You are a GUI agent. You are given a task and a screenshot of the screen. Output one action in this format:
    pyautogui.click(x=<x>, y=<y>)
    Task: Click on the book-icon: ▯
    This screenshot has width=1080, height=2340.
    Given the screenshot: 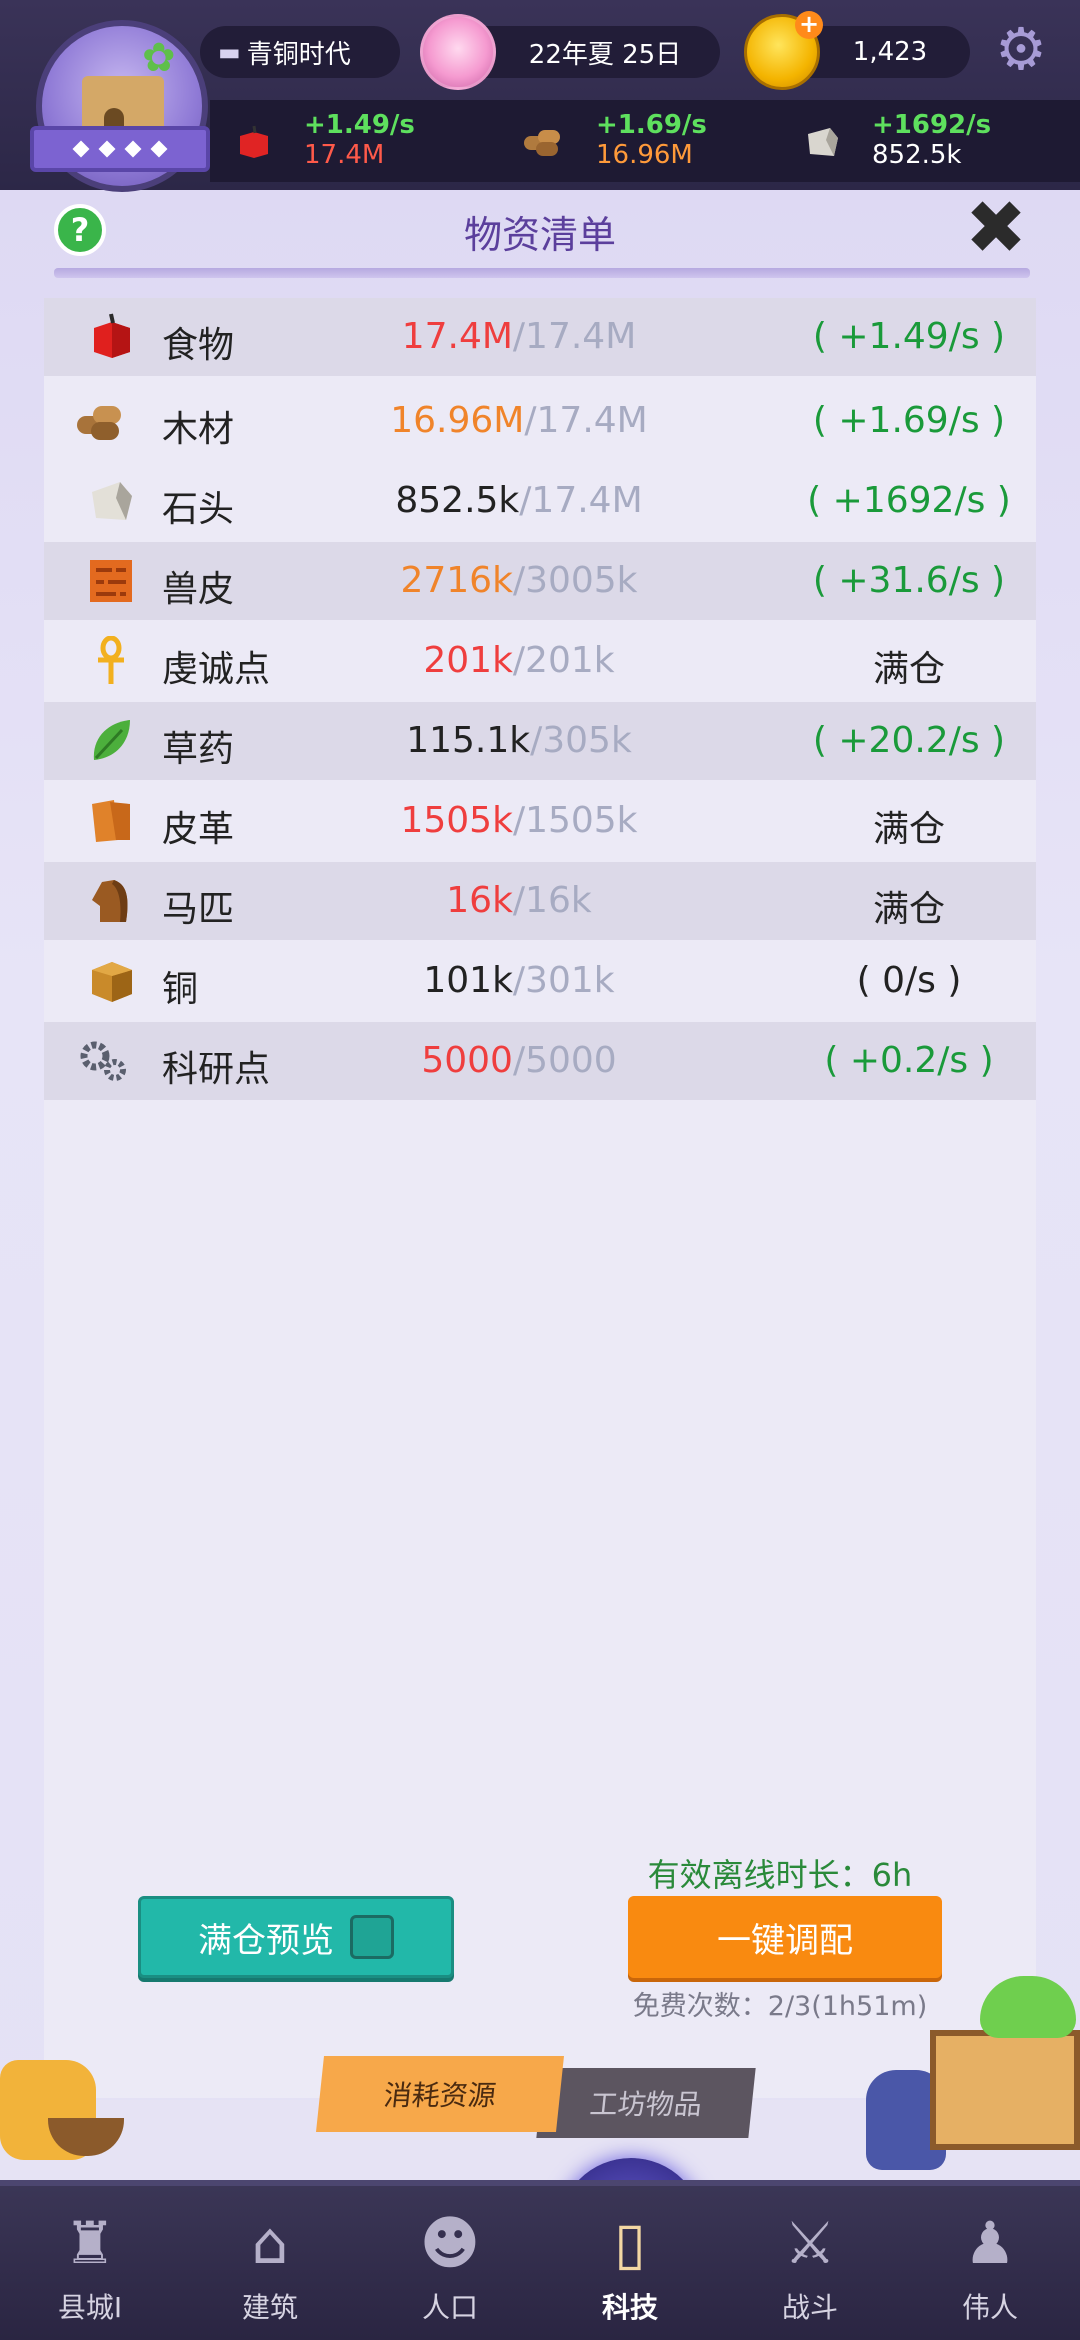 What is the action you would take?
    pyautogui.click(x=630, y=2243)
    